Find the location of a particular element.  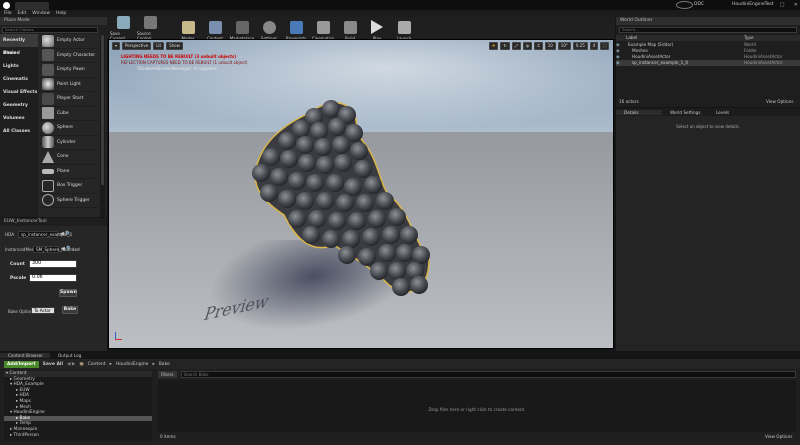

rotation-snap-value: 10° is located at coordinates (564, 46).